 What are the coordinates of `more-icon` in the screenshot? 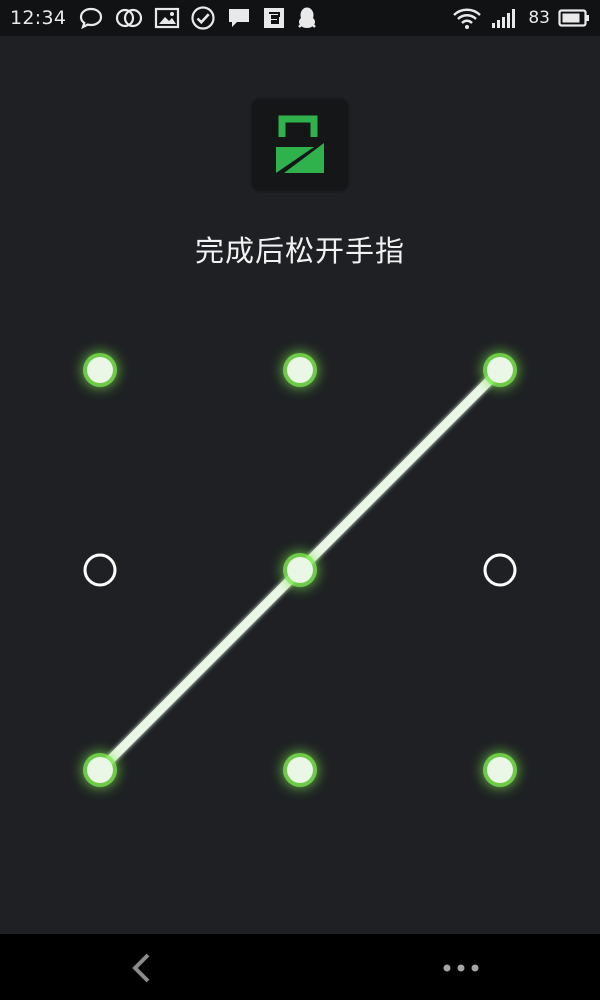 It's located at (461, 968).